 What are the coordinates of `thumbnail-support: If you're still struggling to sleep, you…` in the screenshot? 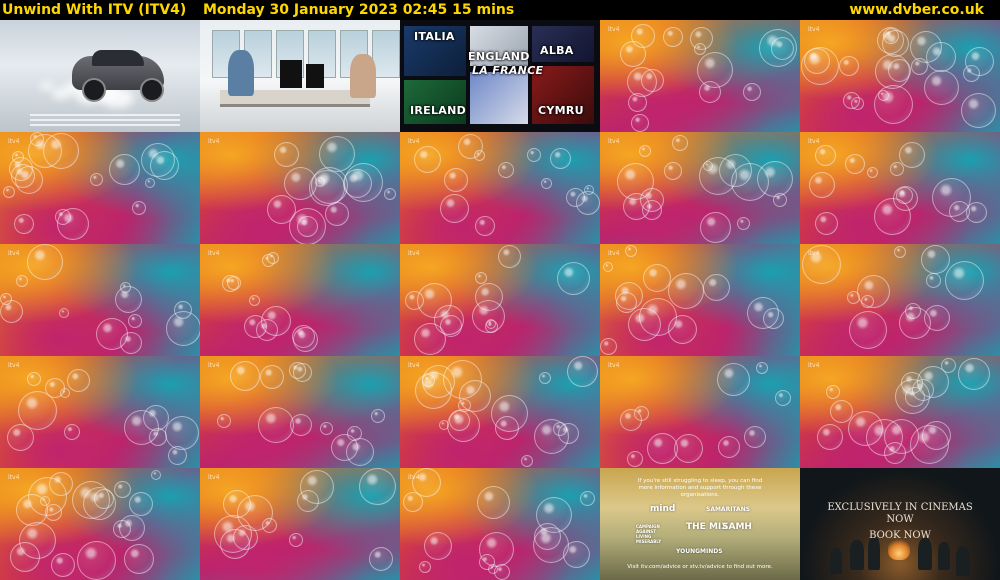 It's located at (700, 524).